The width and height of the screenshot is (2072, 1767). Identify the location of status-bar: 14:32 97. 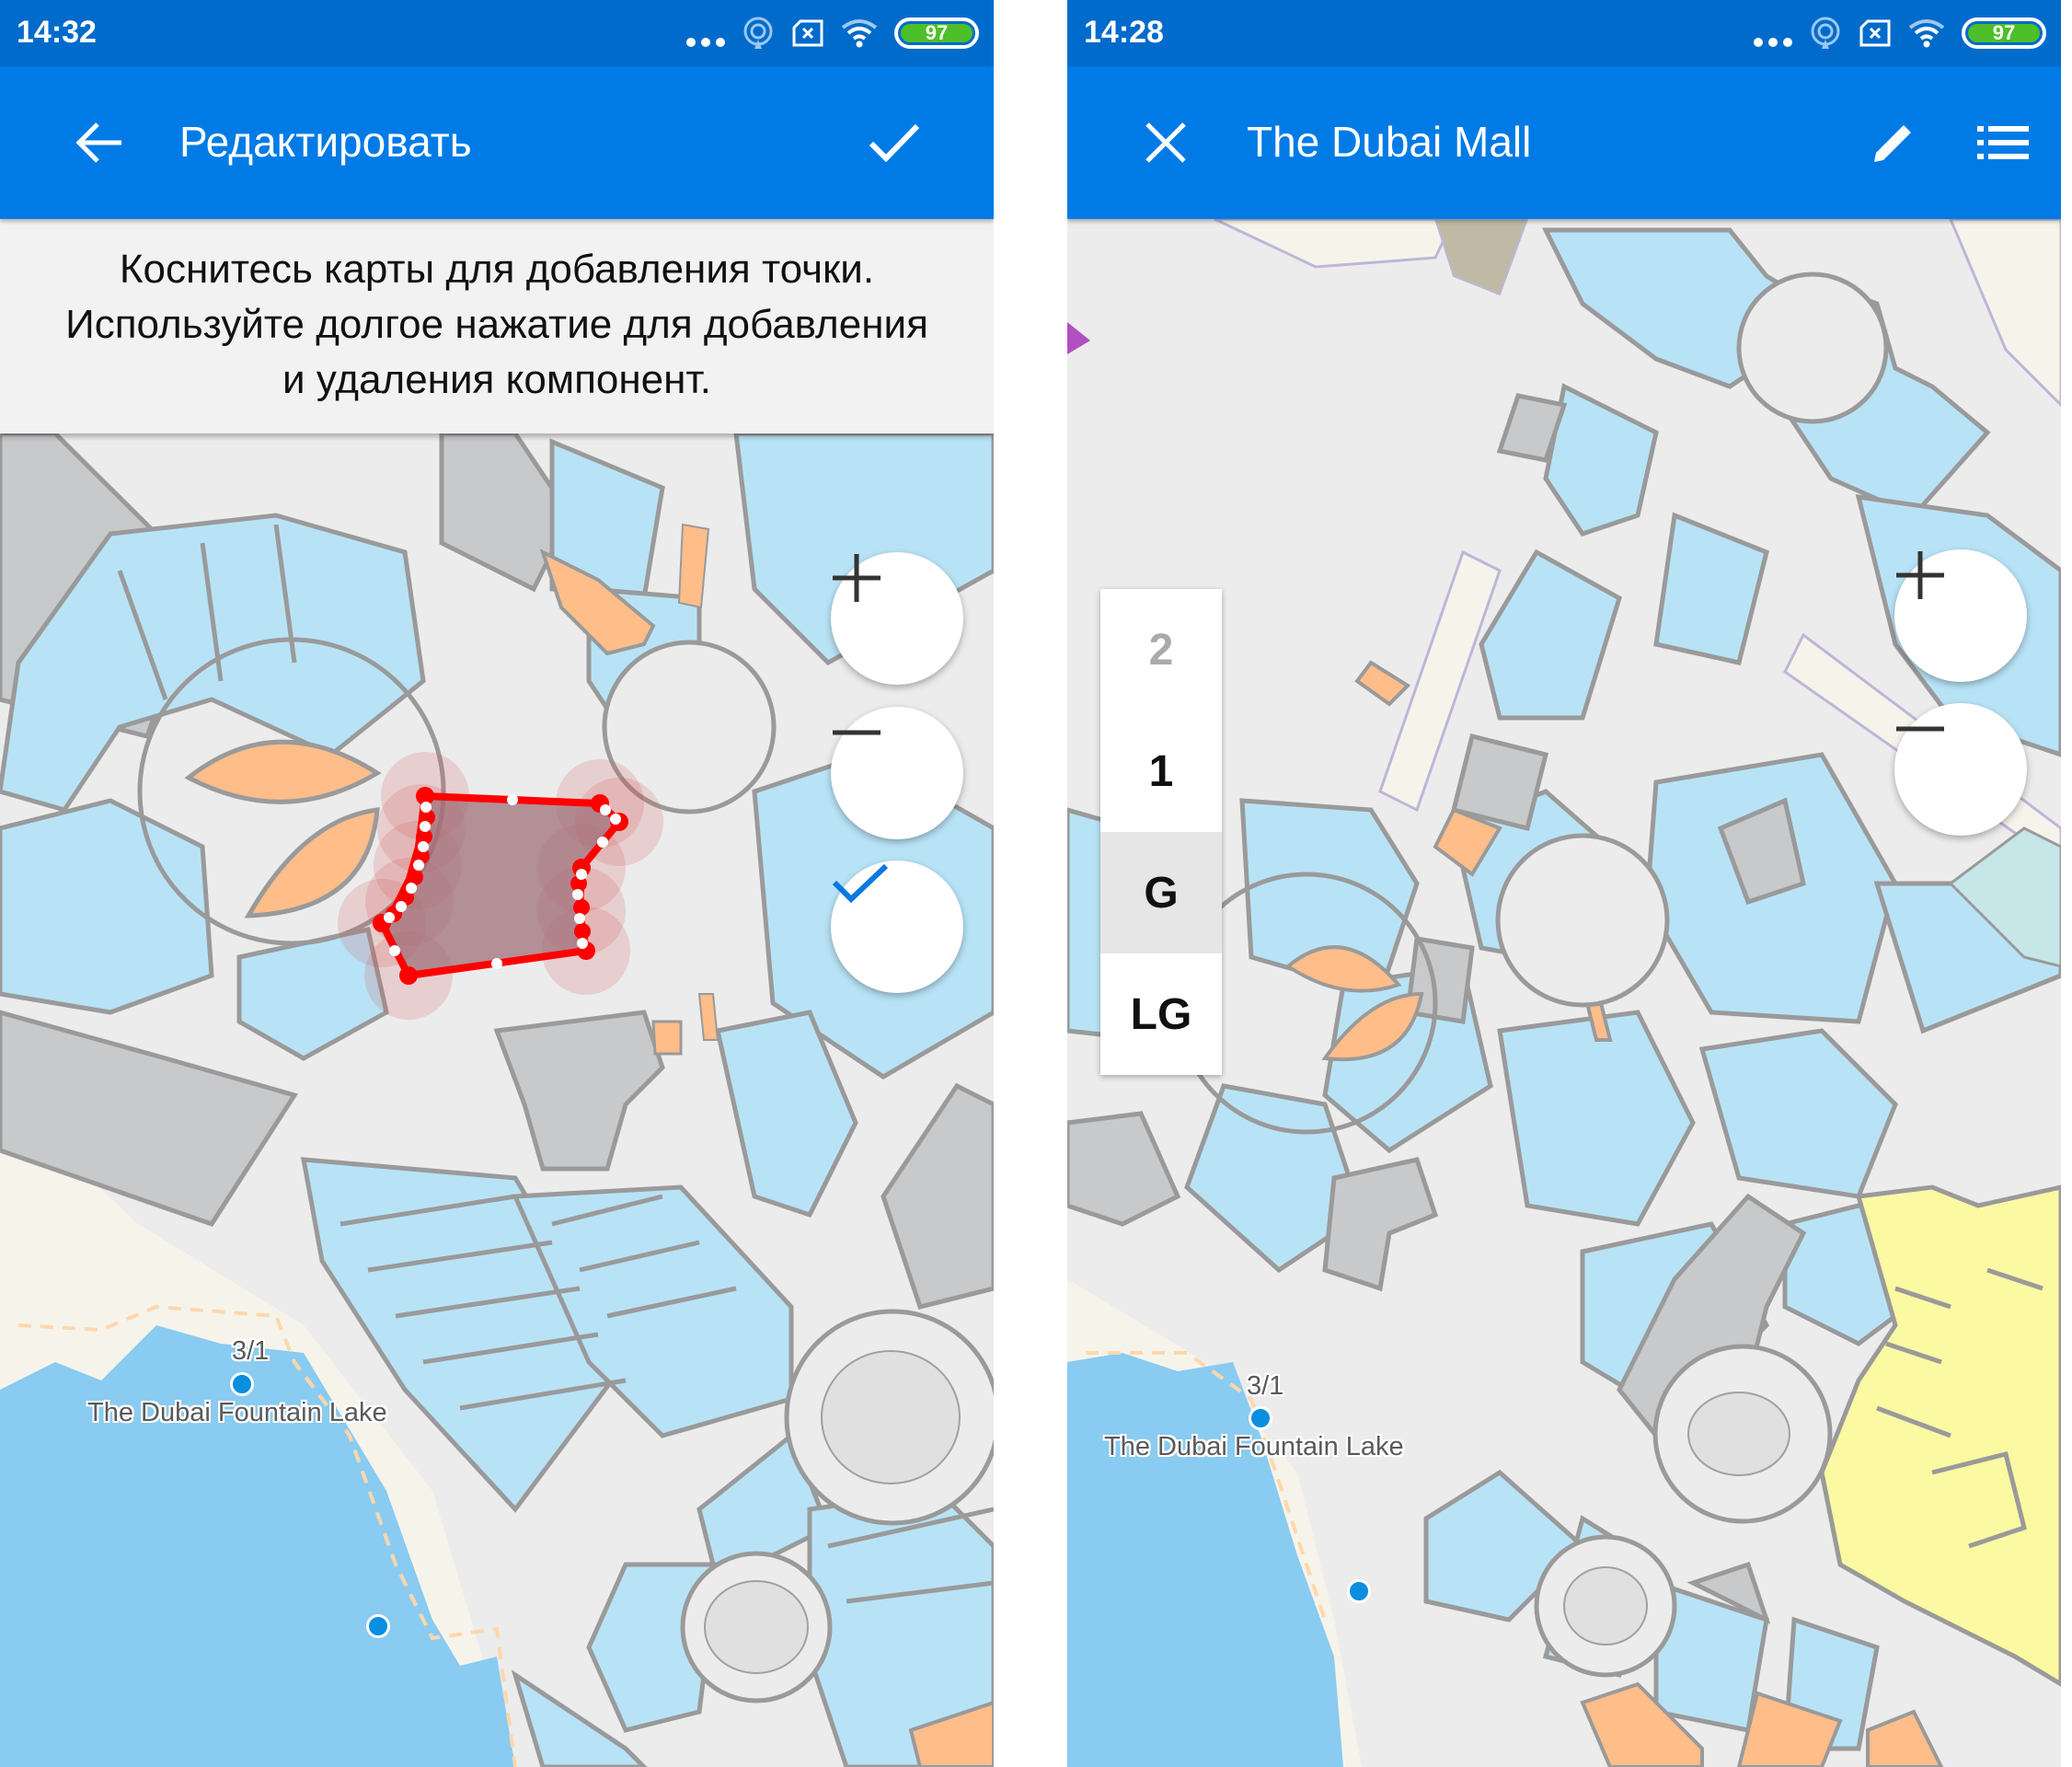
(497, 33).